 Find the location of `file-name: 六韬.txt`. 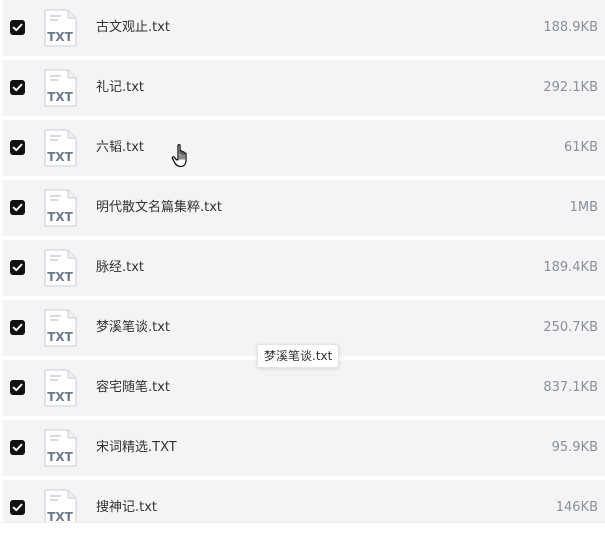

file-name: 六韬.txt is located at coordinates (120, 148).